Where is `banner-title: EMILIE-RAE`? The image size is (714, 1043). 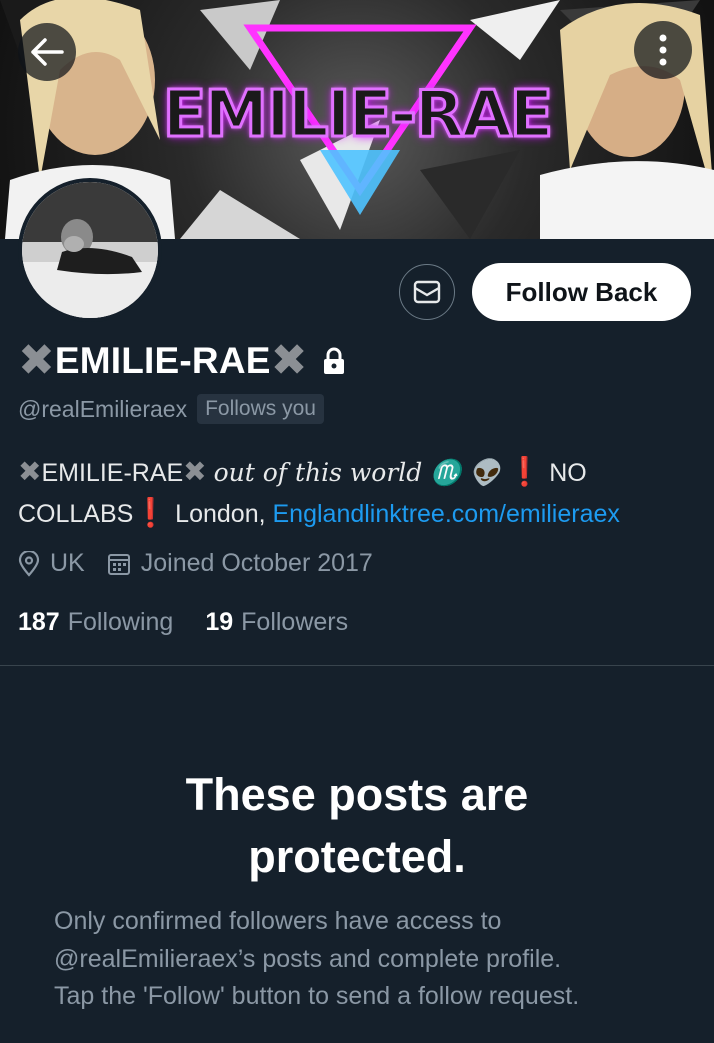
banner-title: EMILIE-RAE is located at coordinates (358, 115).